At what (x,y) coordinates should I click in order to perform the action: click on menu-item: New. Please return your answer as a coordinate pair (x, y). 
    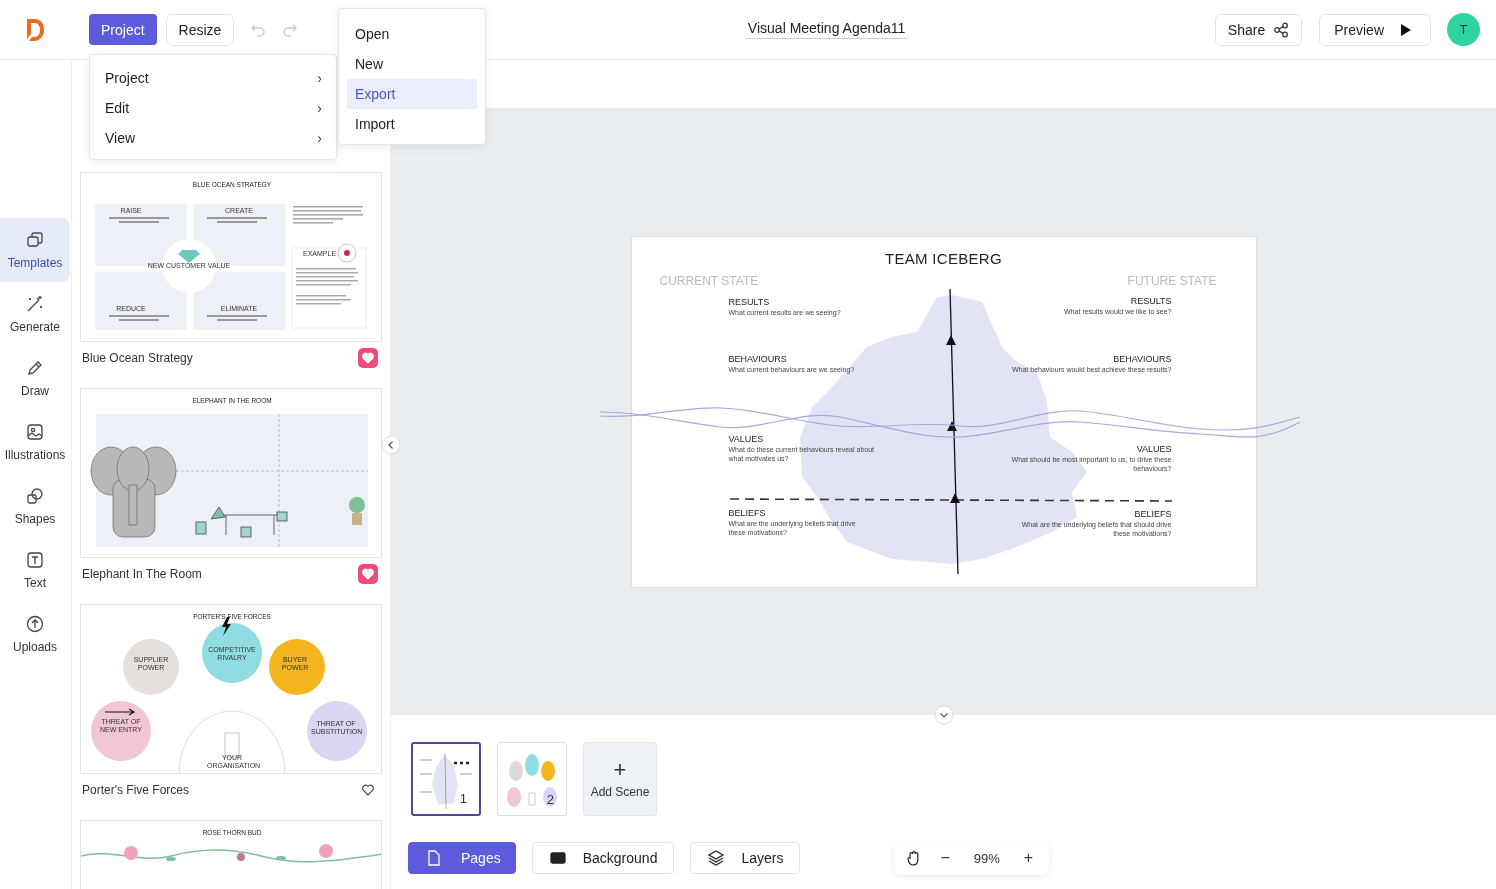
    Looking at the image, I should click on (412, 64).